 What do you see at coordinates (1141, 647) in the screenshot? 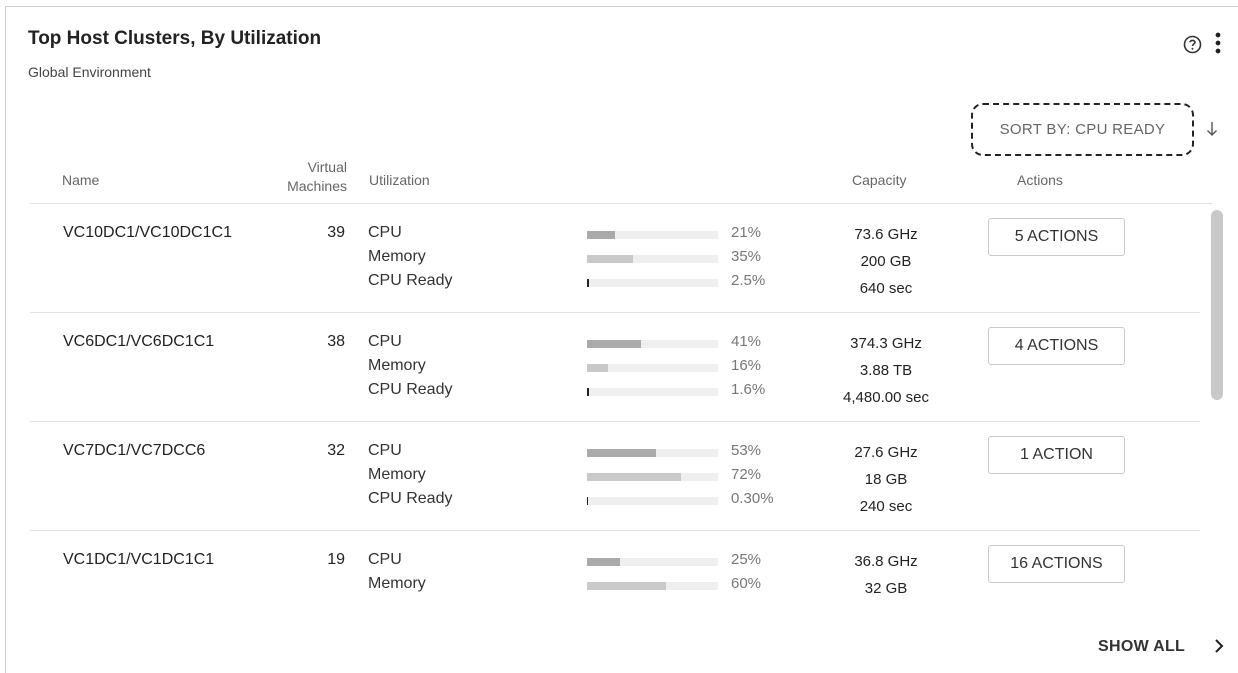
I see `show-all-link: SHOW ALL` at bounding box center [1141, 647].